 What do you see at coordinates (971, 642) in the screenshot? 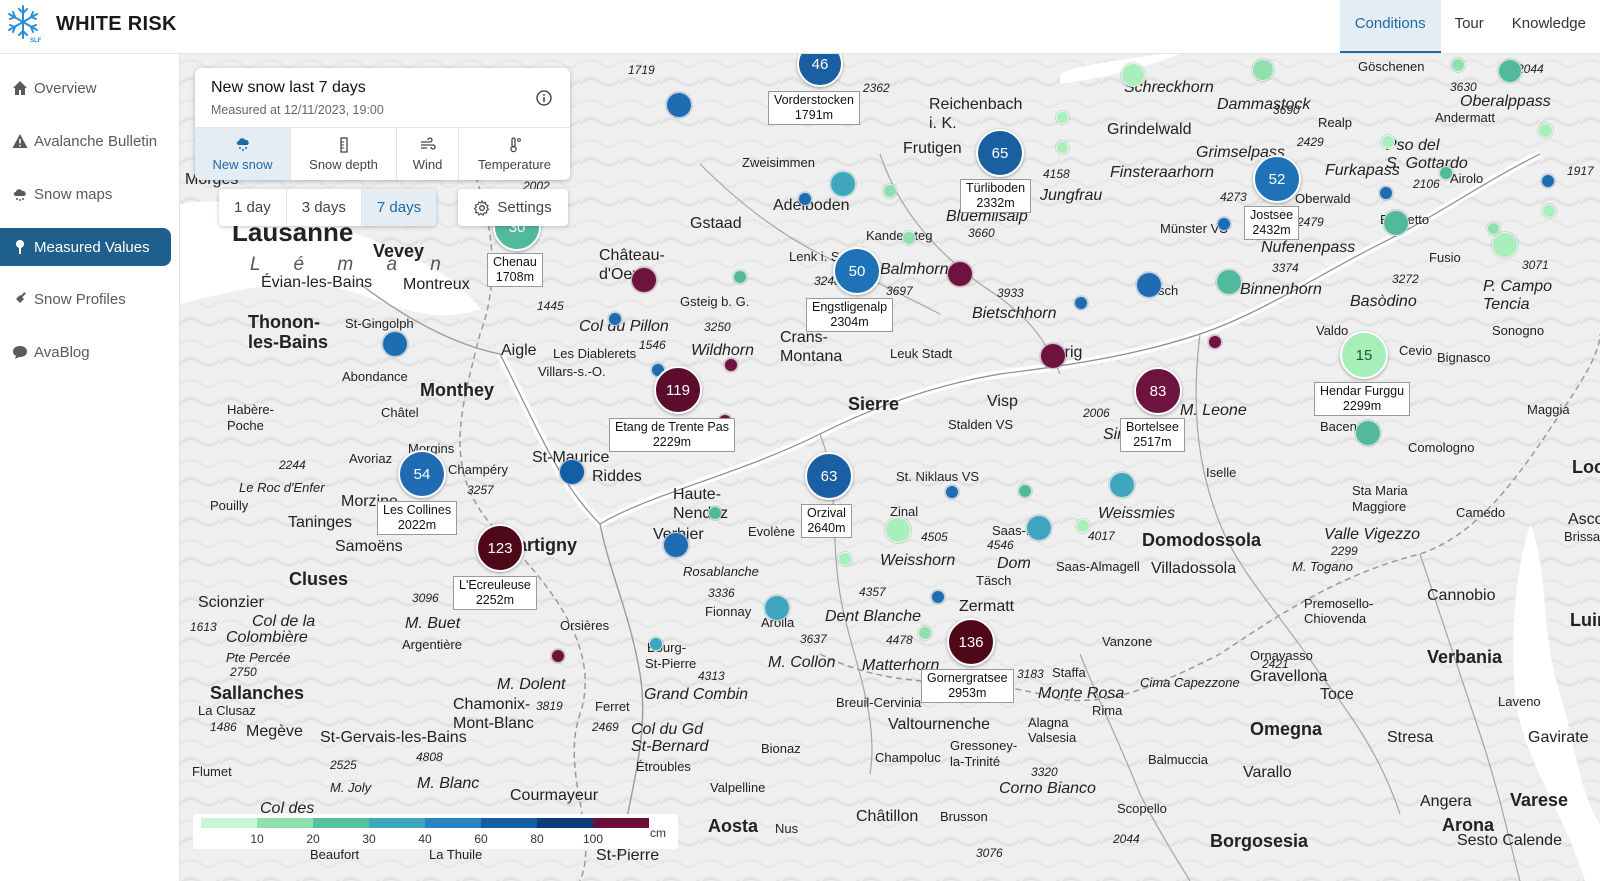
I see `cluster-marker: 136` at bounding box center [971, 642].